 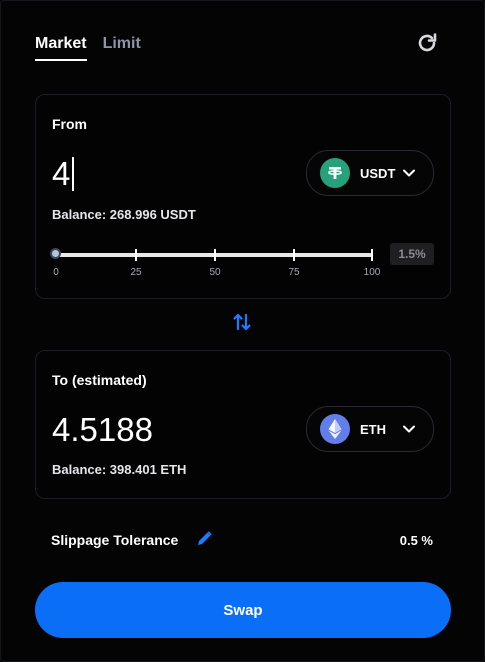 What do you see at coordinates (115, 540) in the screenshot?
I see `slippage-label: Slippage Tolerance` at bounding box center [115, 540].